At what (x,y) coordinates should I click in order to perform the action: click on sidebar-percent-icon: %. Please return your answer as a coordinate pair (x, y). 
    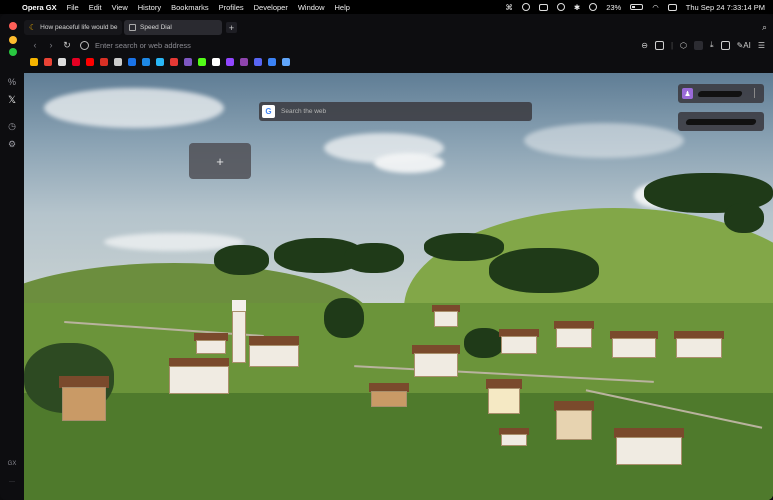
    Looking at the image, I should click on (12, 82).